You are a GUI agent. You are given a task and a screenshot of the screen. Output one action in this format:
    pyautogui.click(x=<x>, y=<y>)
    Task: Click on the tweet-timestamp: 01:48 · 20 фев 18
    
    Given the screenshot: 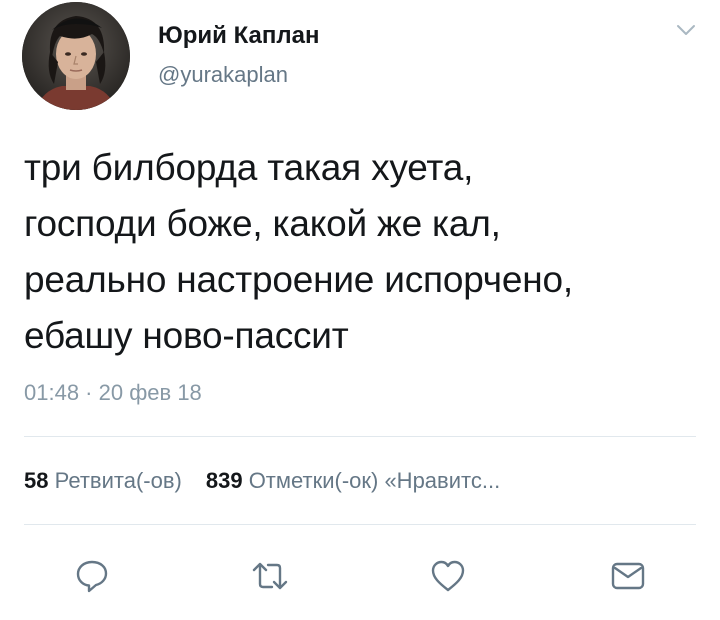 What is the action you would take?
    pyautogui.click(x=113, y=393)
    